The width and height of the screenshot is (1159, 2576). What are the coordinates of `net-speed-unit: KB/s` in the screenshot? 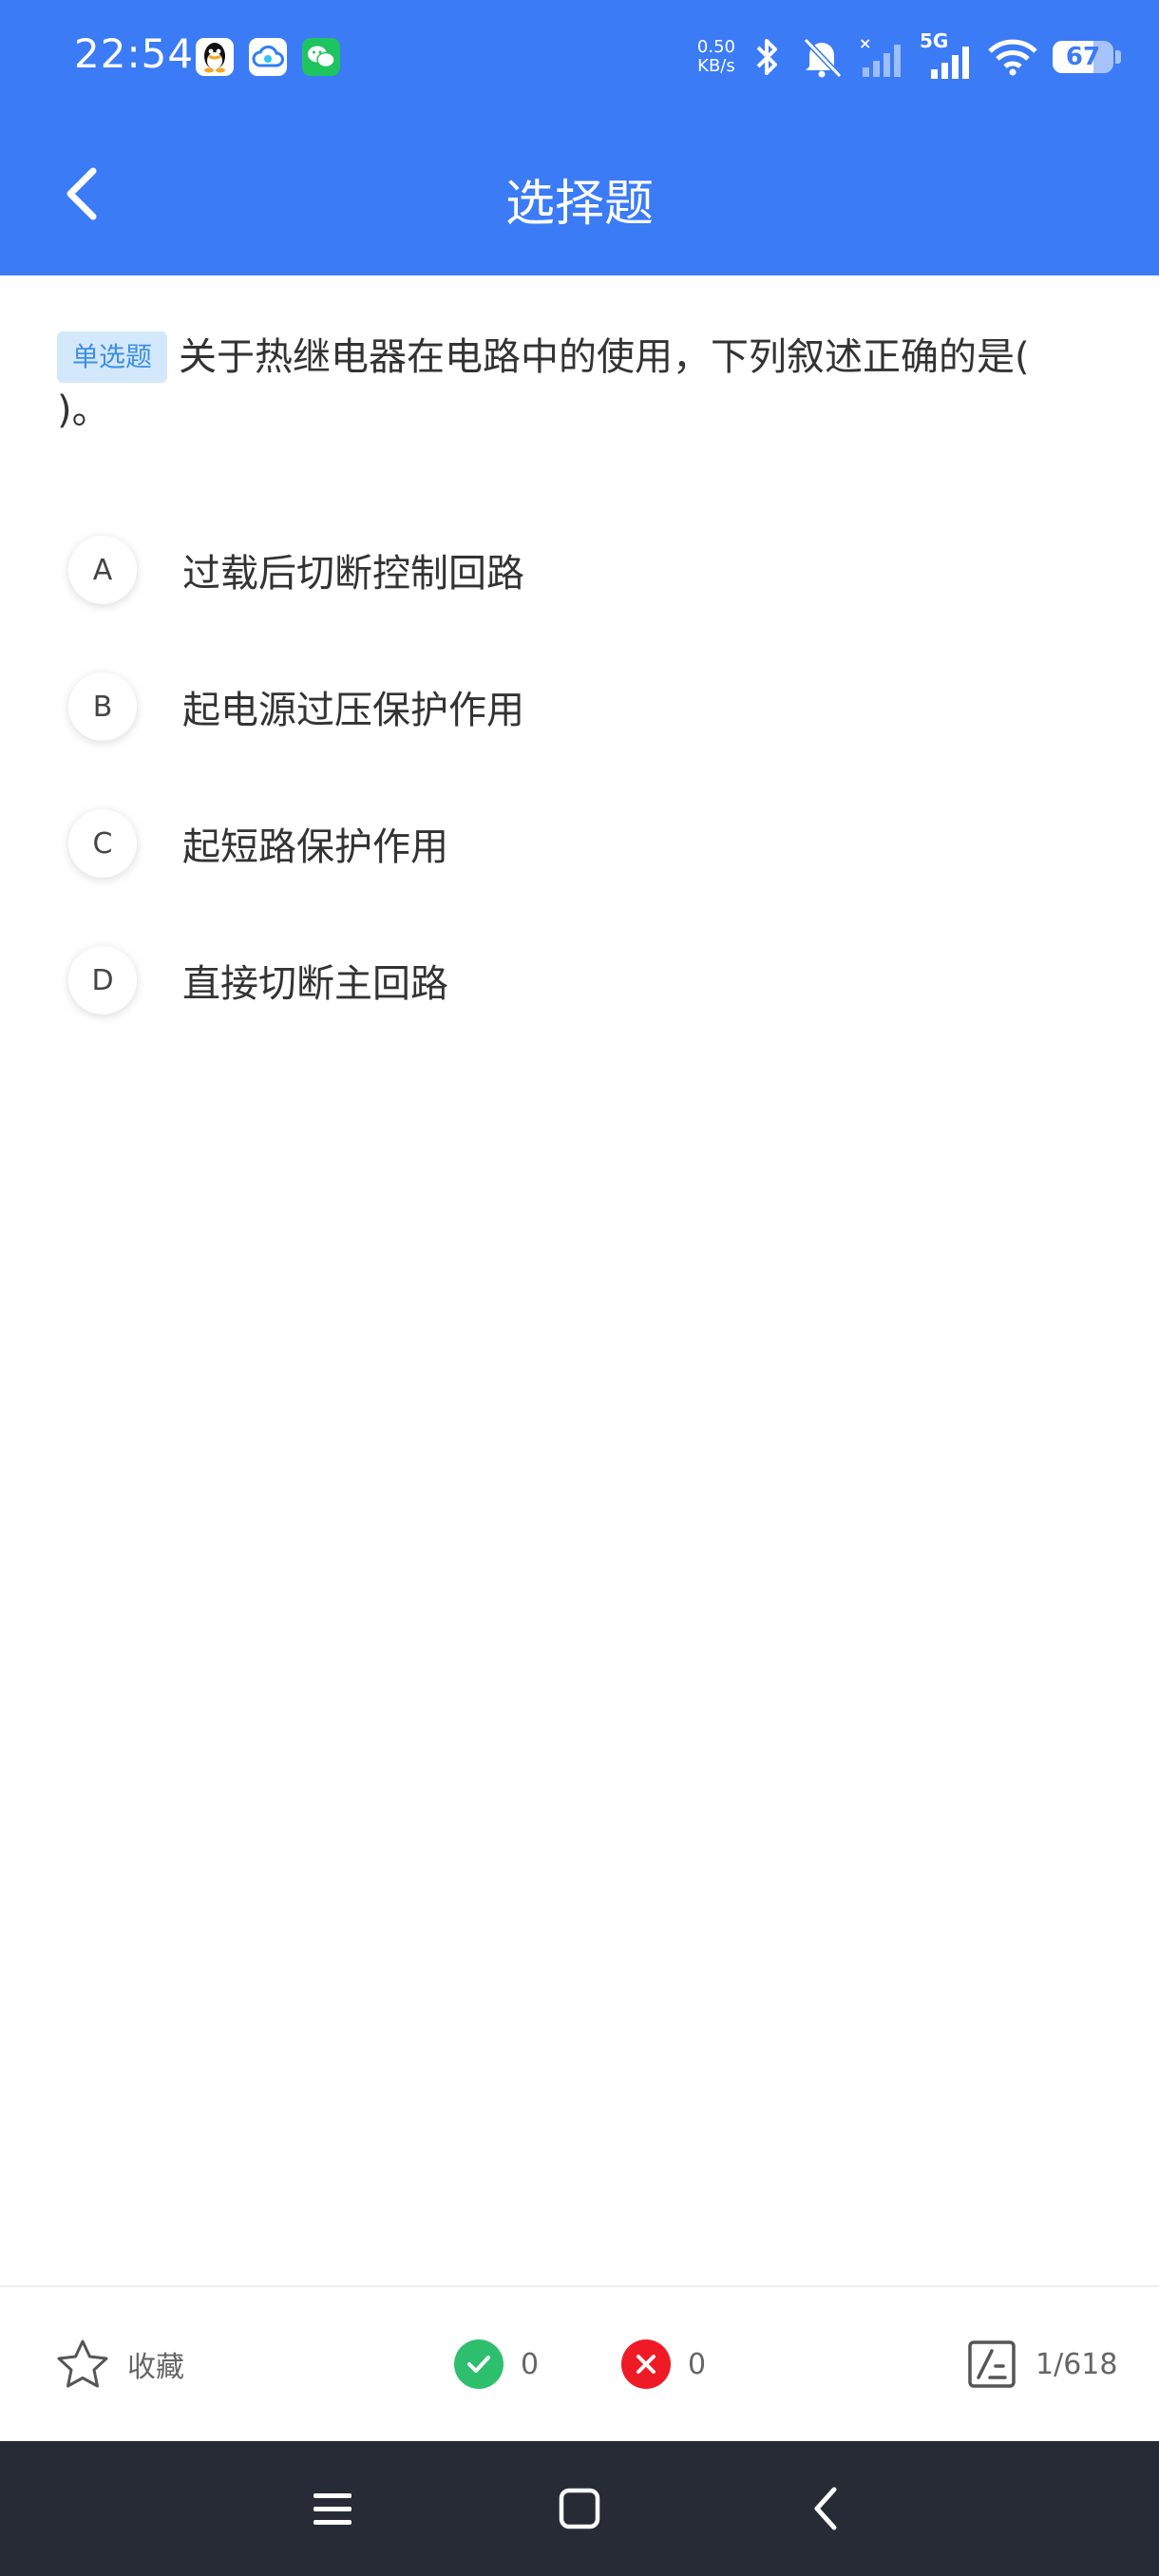 It's located at (716, 66).